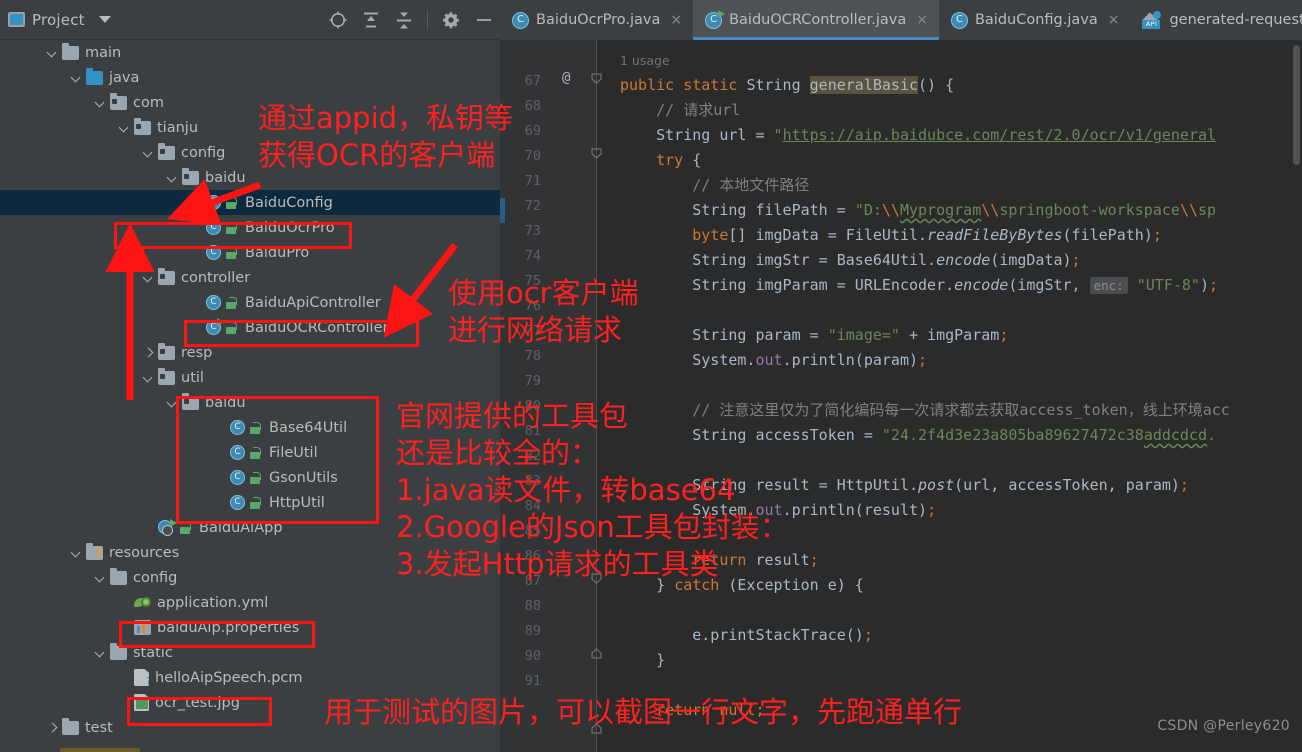 The height and width of the screenshot is (752, 1302). I want to click on tree-item-baiduocrpro: C BaiduOcrPro, so click(250, 227).